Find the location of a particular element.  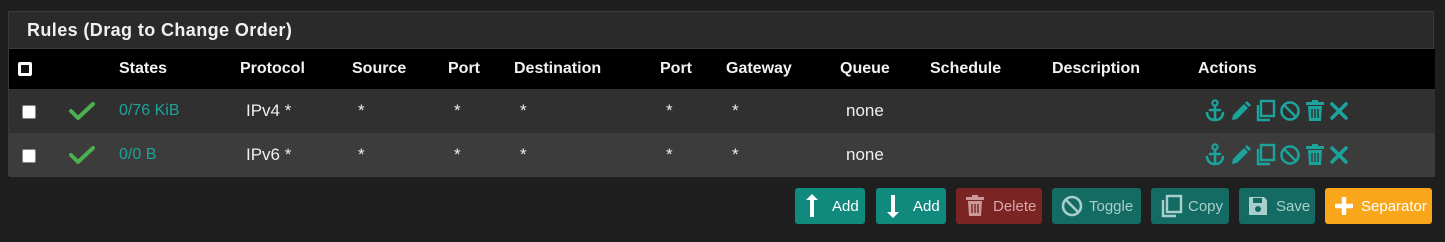

separator-button: Separator is located at coordinates (1378, 206).